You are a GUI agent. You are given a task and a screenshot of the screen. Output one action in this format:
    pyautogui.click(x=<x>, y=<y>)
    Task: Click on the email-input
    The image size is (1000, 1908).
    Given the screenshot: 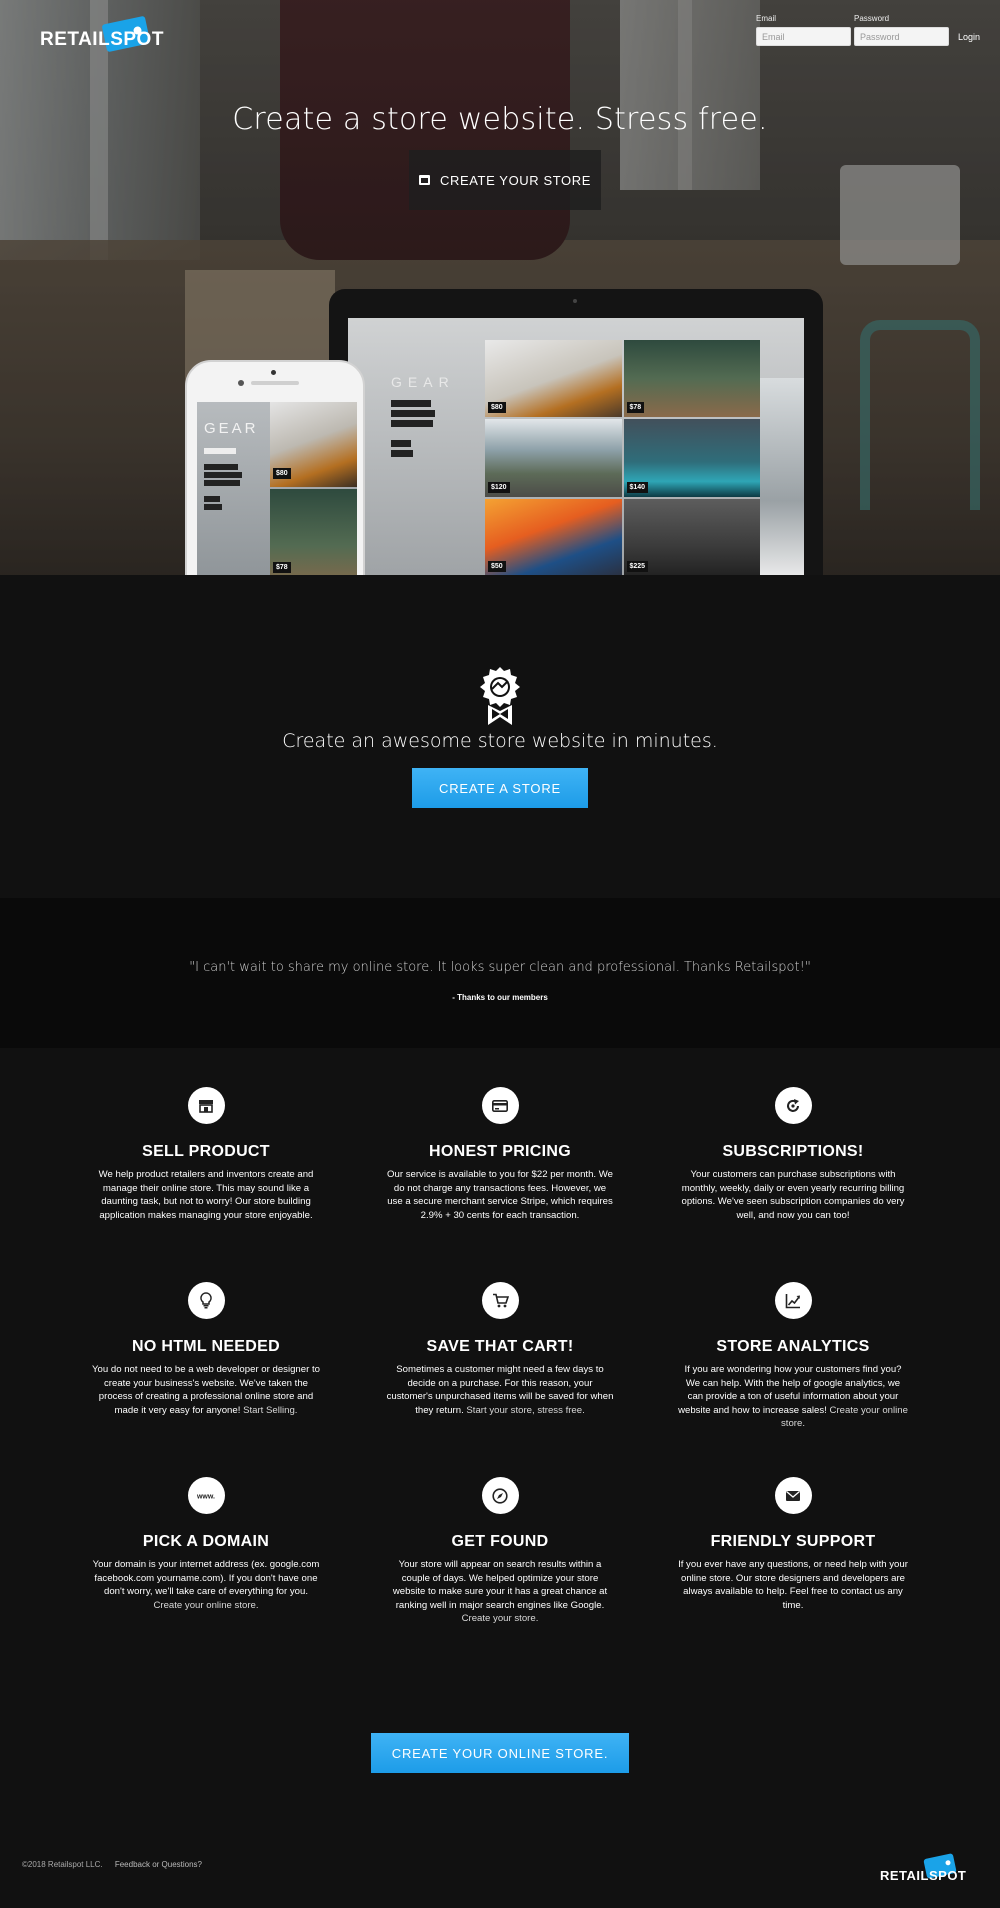 What is the action you would take?
    pyautogui.click(x=803, y=36)
    